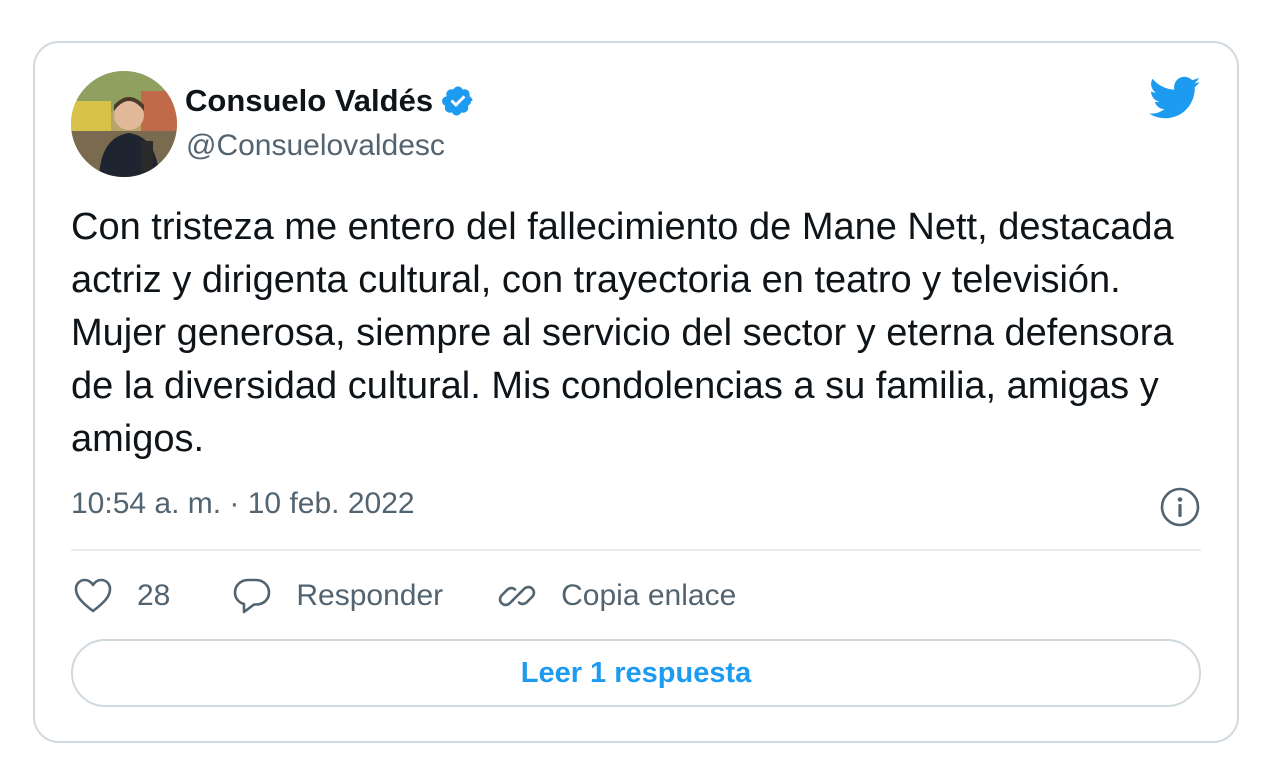 This screenshot has width=1274, height=780. Describe the element at coordinates (1175, 97) in the screenshot. I see `twitter-bird-icon` at that location.